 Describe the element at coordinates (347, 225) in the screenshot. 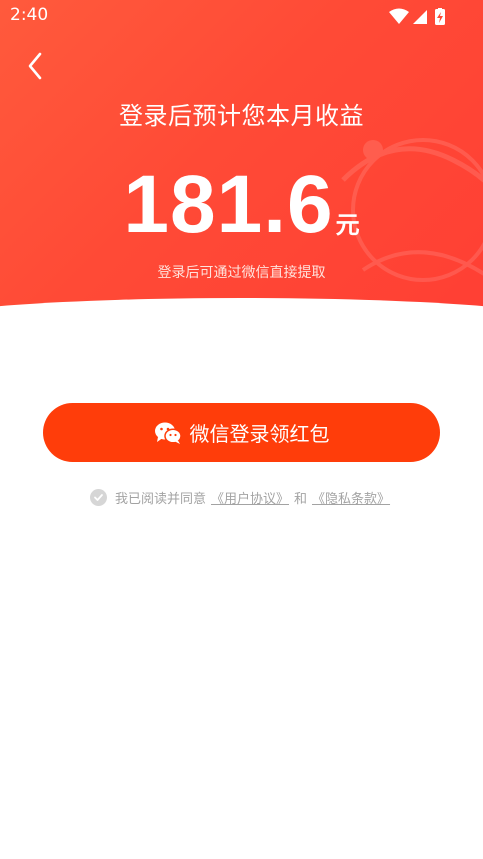

I see `amount-unit: 元` at that location.